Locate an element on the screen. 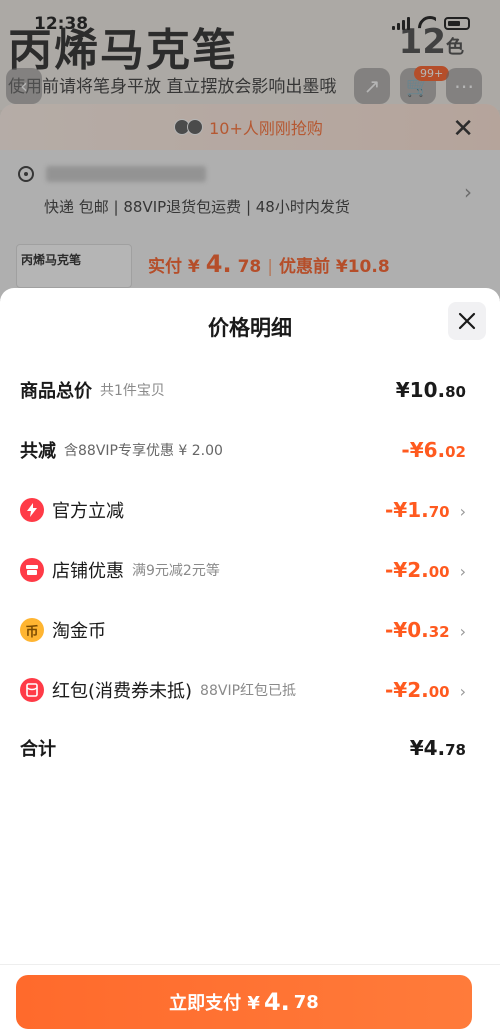  row-label: 淘金币 is located at coordinates (79, 631).